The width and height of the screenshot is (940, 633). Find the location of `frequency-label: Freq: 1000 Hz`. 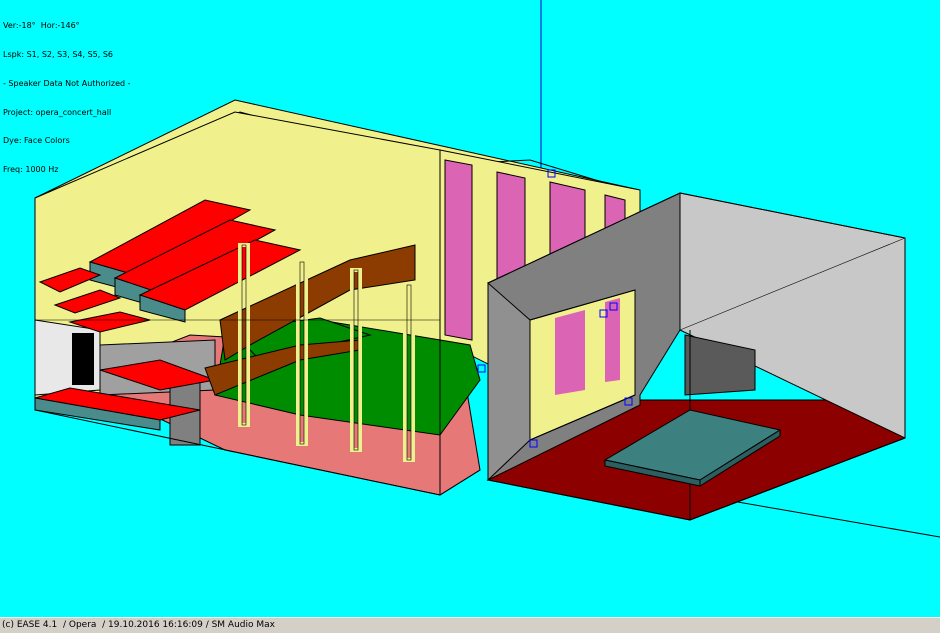

frequency-label: Freq: 1000 Hz is located at coordinates (31, 170).